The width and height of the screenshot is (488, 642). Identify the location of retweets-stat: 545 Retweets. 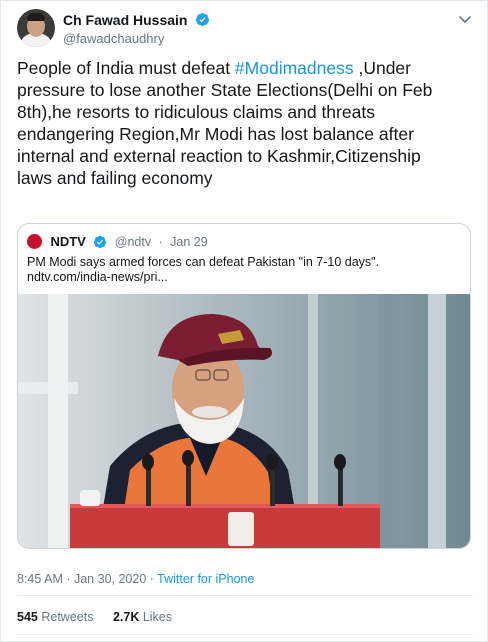
(55, 617).